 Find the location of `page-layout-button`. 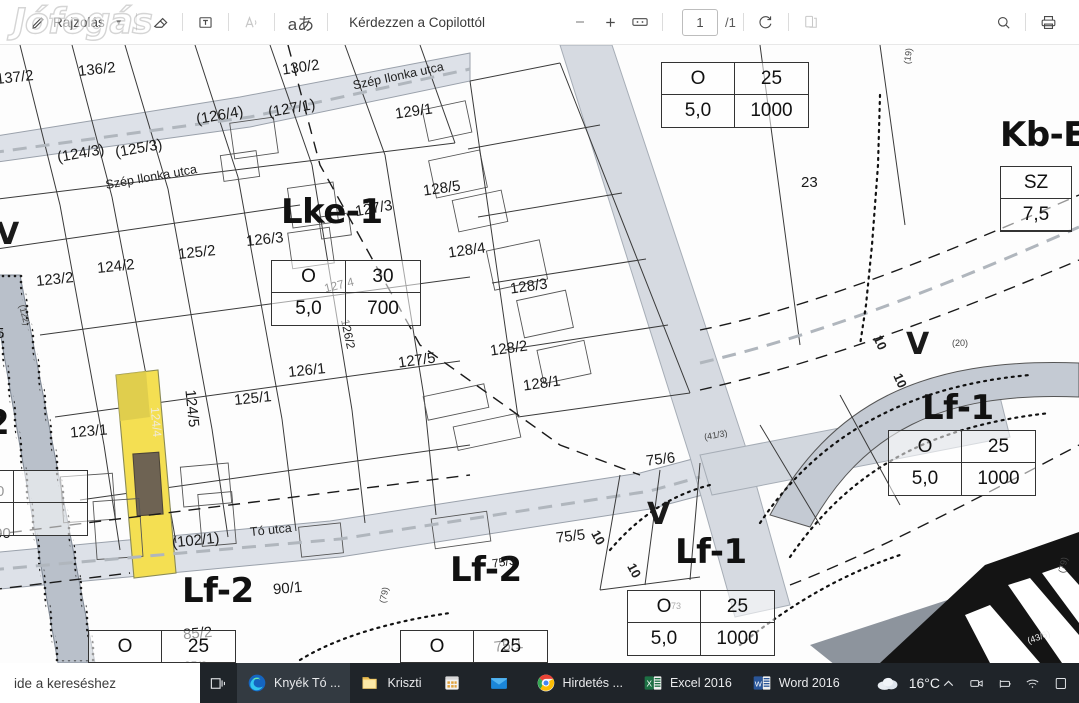

page-layout-button is located at coordinates (811, 22).